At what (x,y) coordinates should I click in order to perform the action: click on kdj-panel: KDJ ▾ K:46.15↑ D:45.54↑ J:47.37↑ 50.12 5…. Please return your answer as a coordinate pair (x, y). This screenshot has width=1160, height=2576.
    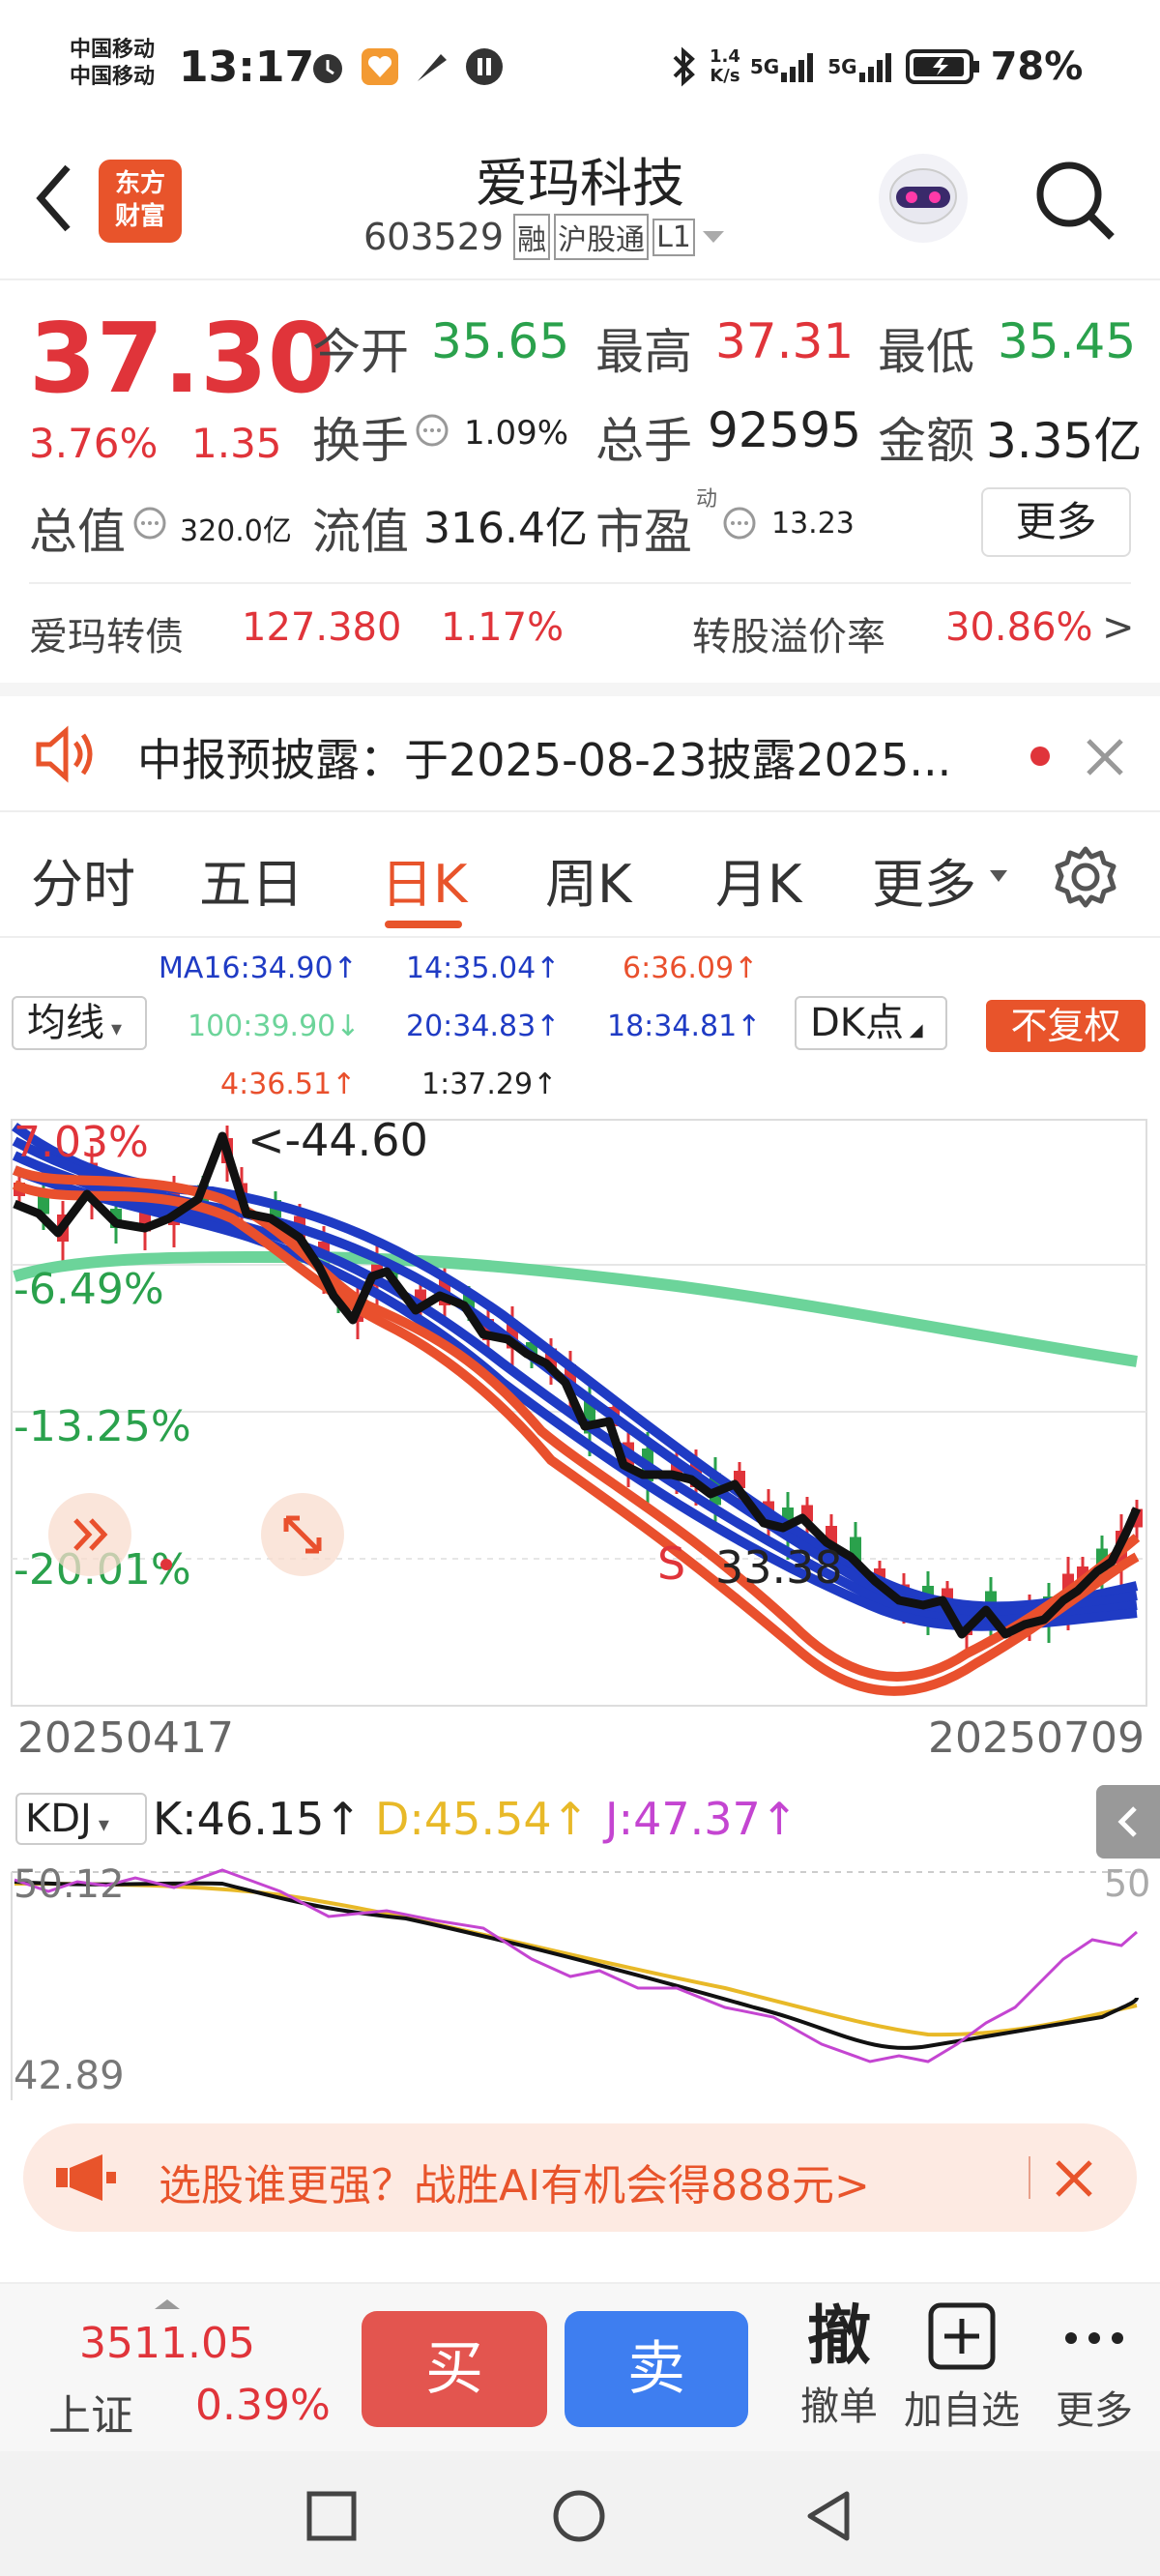
    Looking at the image, I should click on (580, 1944).